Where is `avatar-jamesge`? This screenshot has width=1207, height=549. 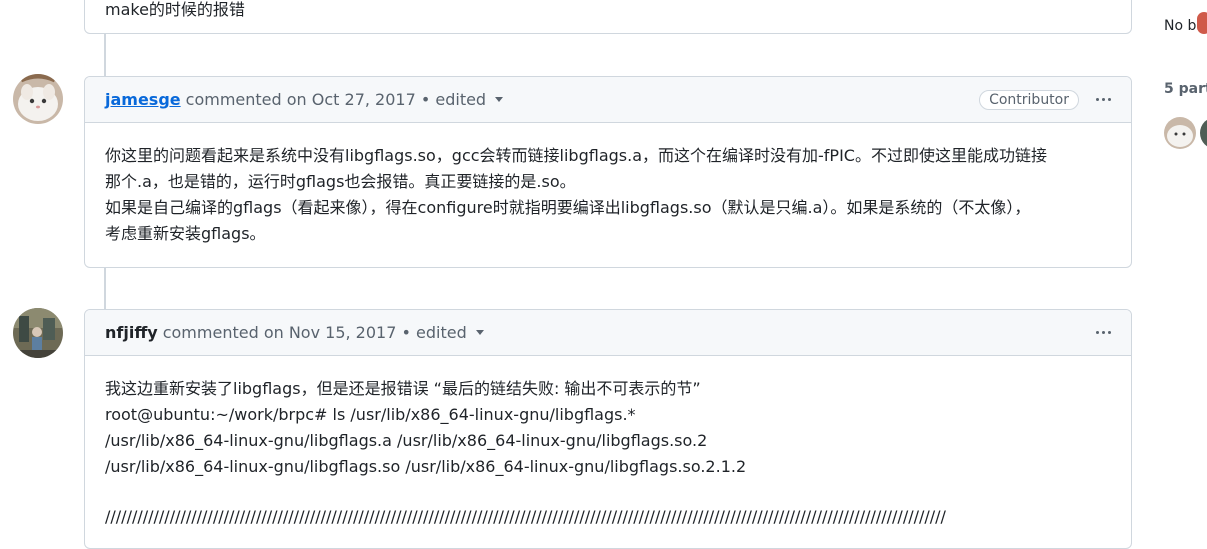 avatar-jamesge is located at coordinates (38, 99).